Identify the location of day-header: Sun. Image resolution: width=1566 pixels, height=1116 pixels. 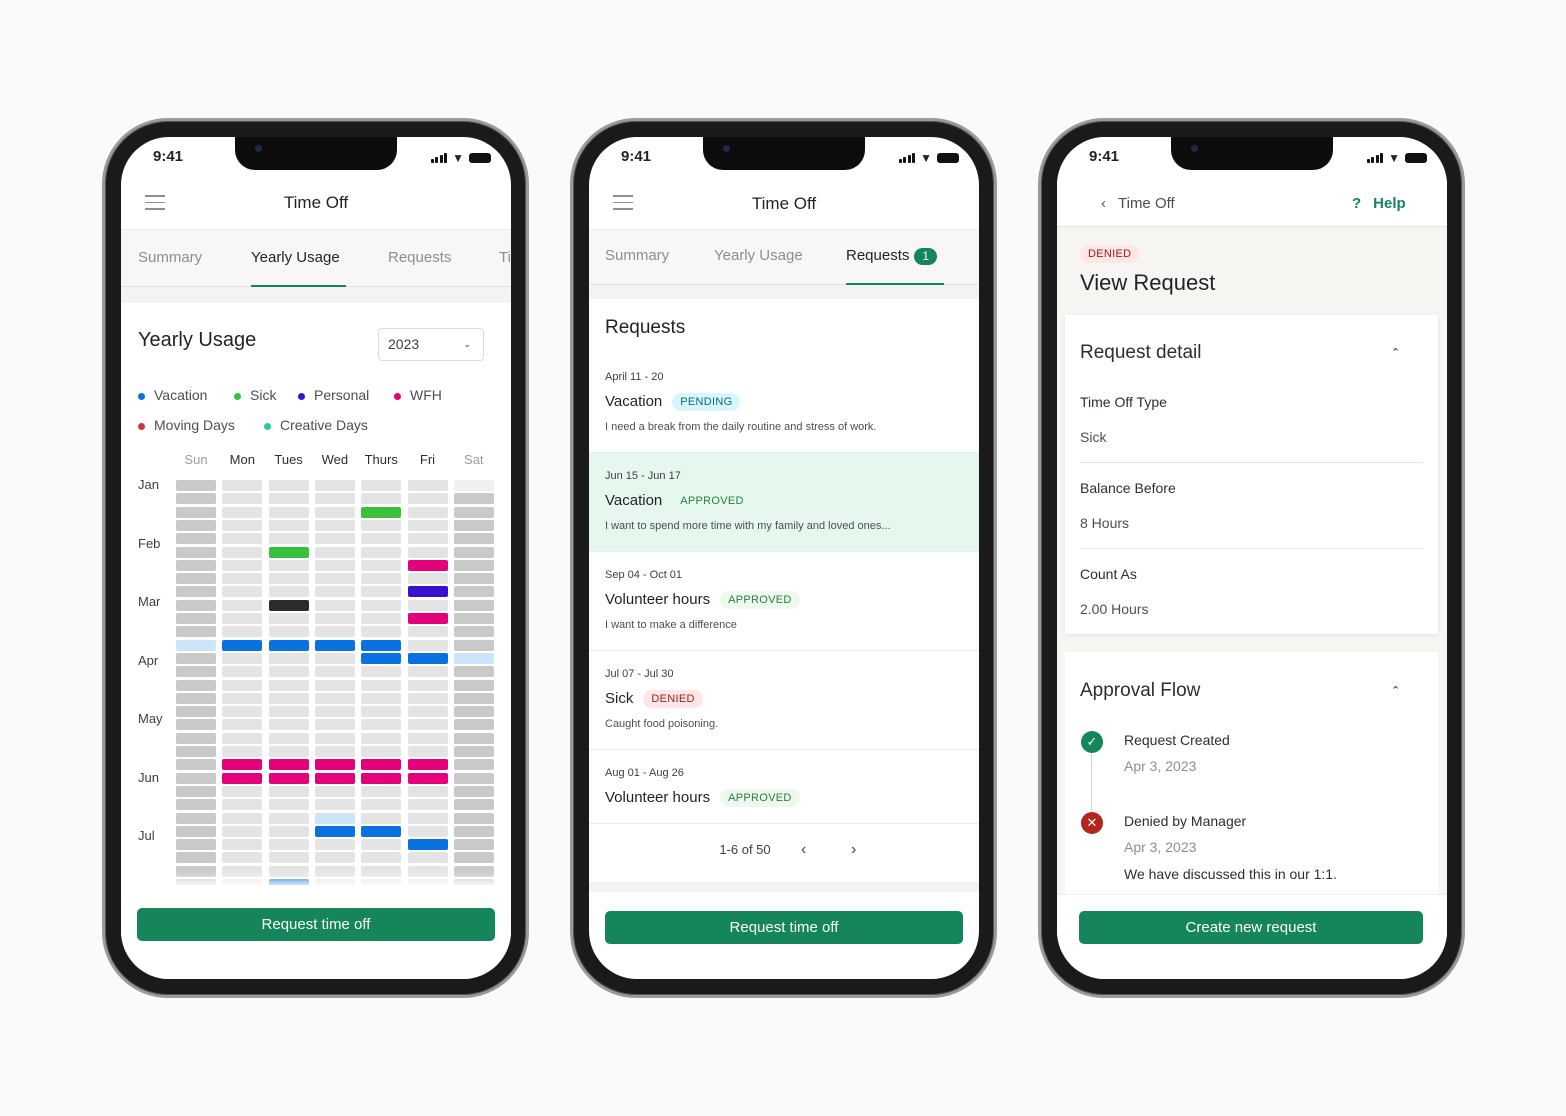
(196, 459).